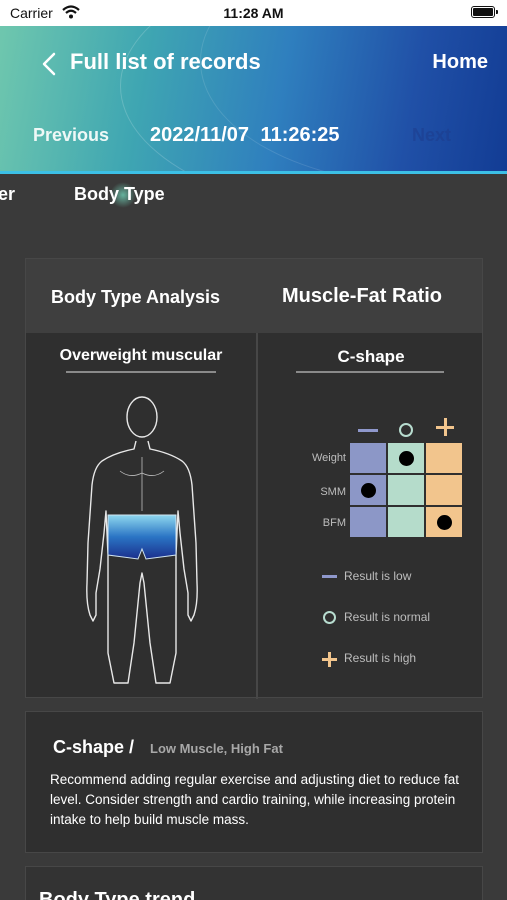  Describe the element at coordinates (431, 135) in the screenshot. I see `next-button: Next` at that location.